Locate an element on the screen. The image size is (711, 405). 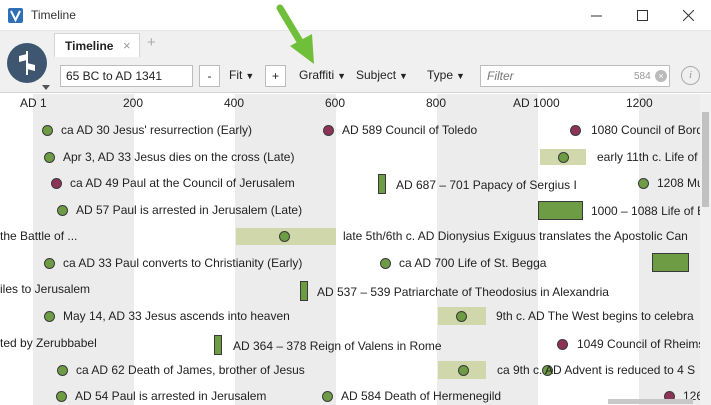
tab-timeline: Timeline × is located at coordinates (97, 45).